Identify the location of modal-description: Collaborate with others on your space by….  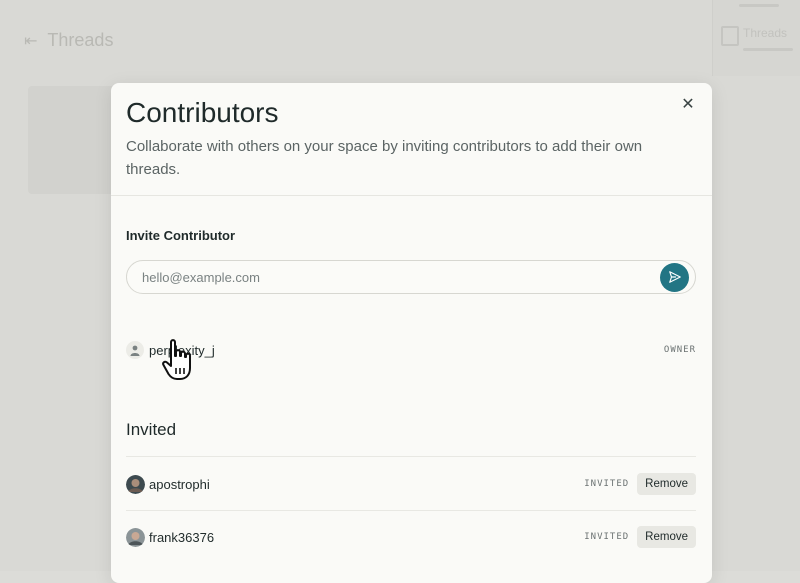
(384, 158).